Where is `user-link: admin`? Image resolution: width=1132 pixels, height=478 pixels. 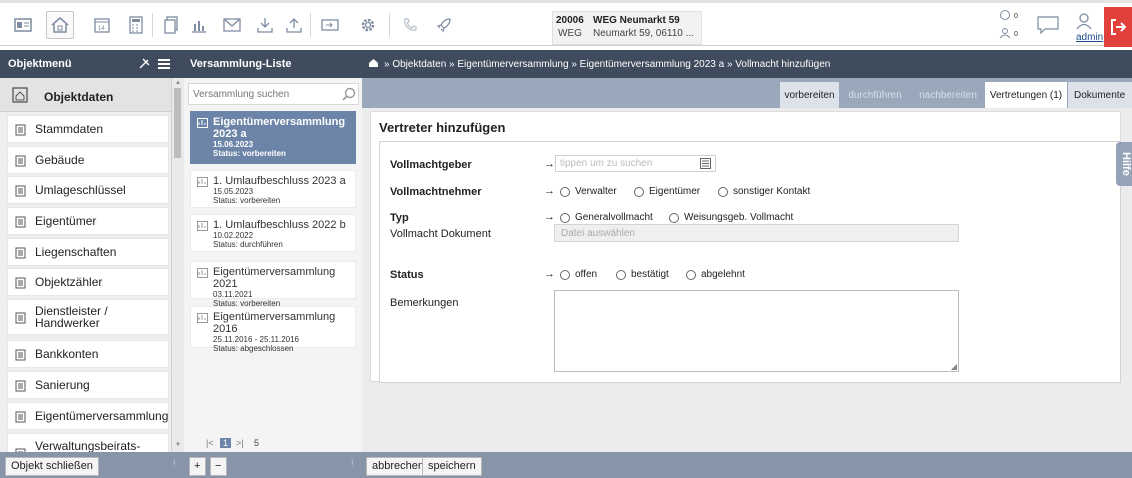 user-link: admin is located at coordinates (1089, 37).